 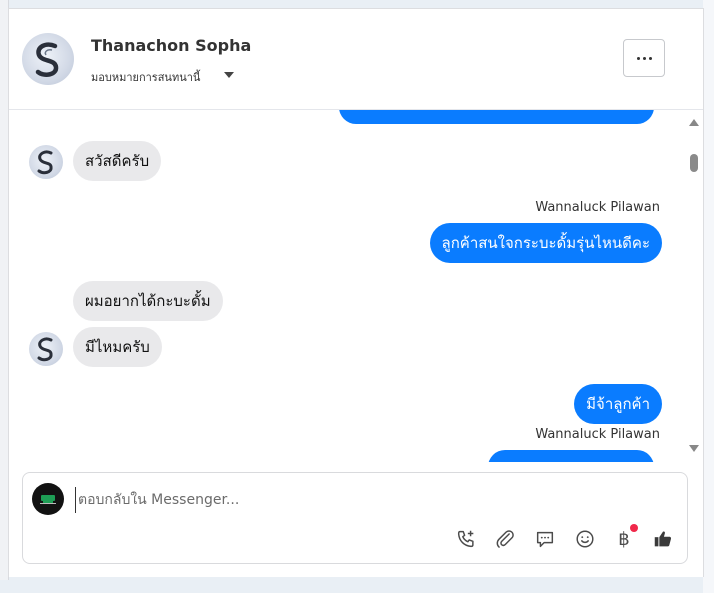 What do you see at coordinates (694, 163) in the screenshot?
I see `scrollbar-thumb` at bounding box center [694, 163].